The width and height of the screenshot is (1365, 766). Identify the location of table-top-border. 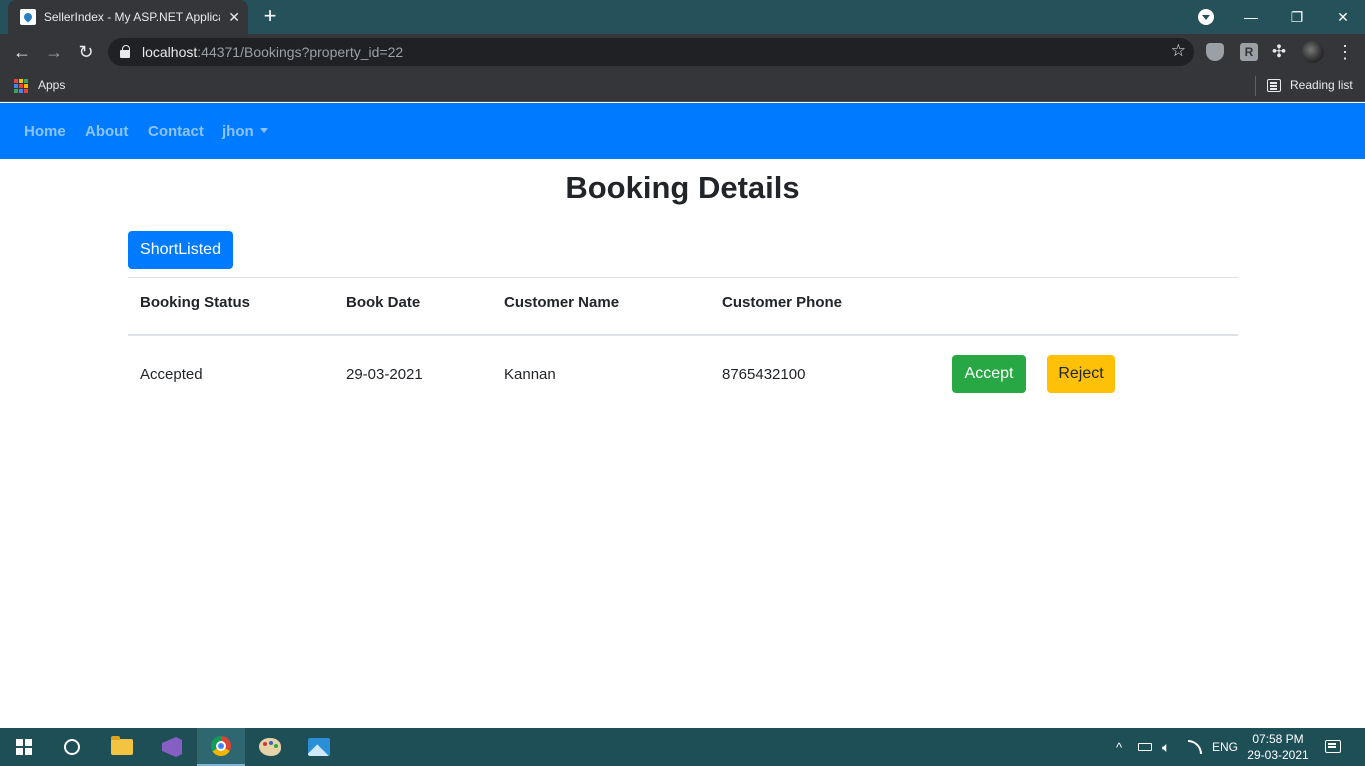
(683, 277).